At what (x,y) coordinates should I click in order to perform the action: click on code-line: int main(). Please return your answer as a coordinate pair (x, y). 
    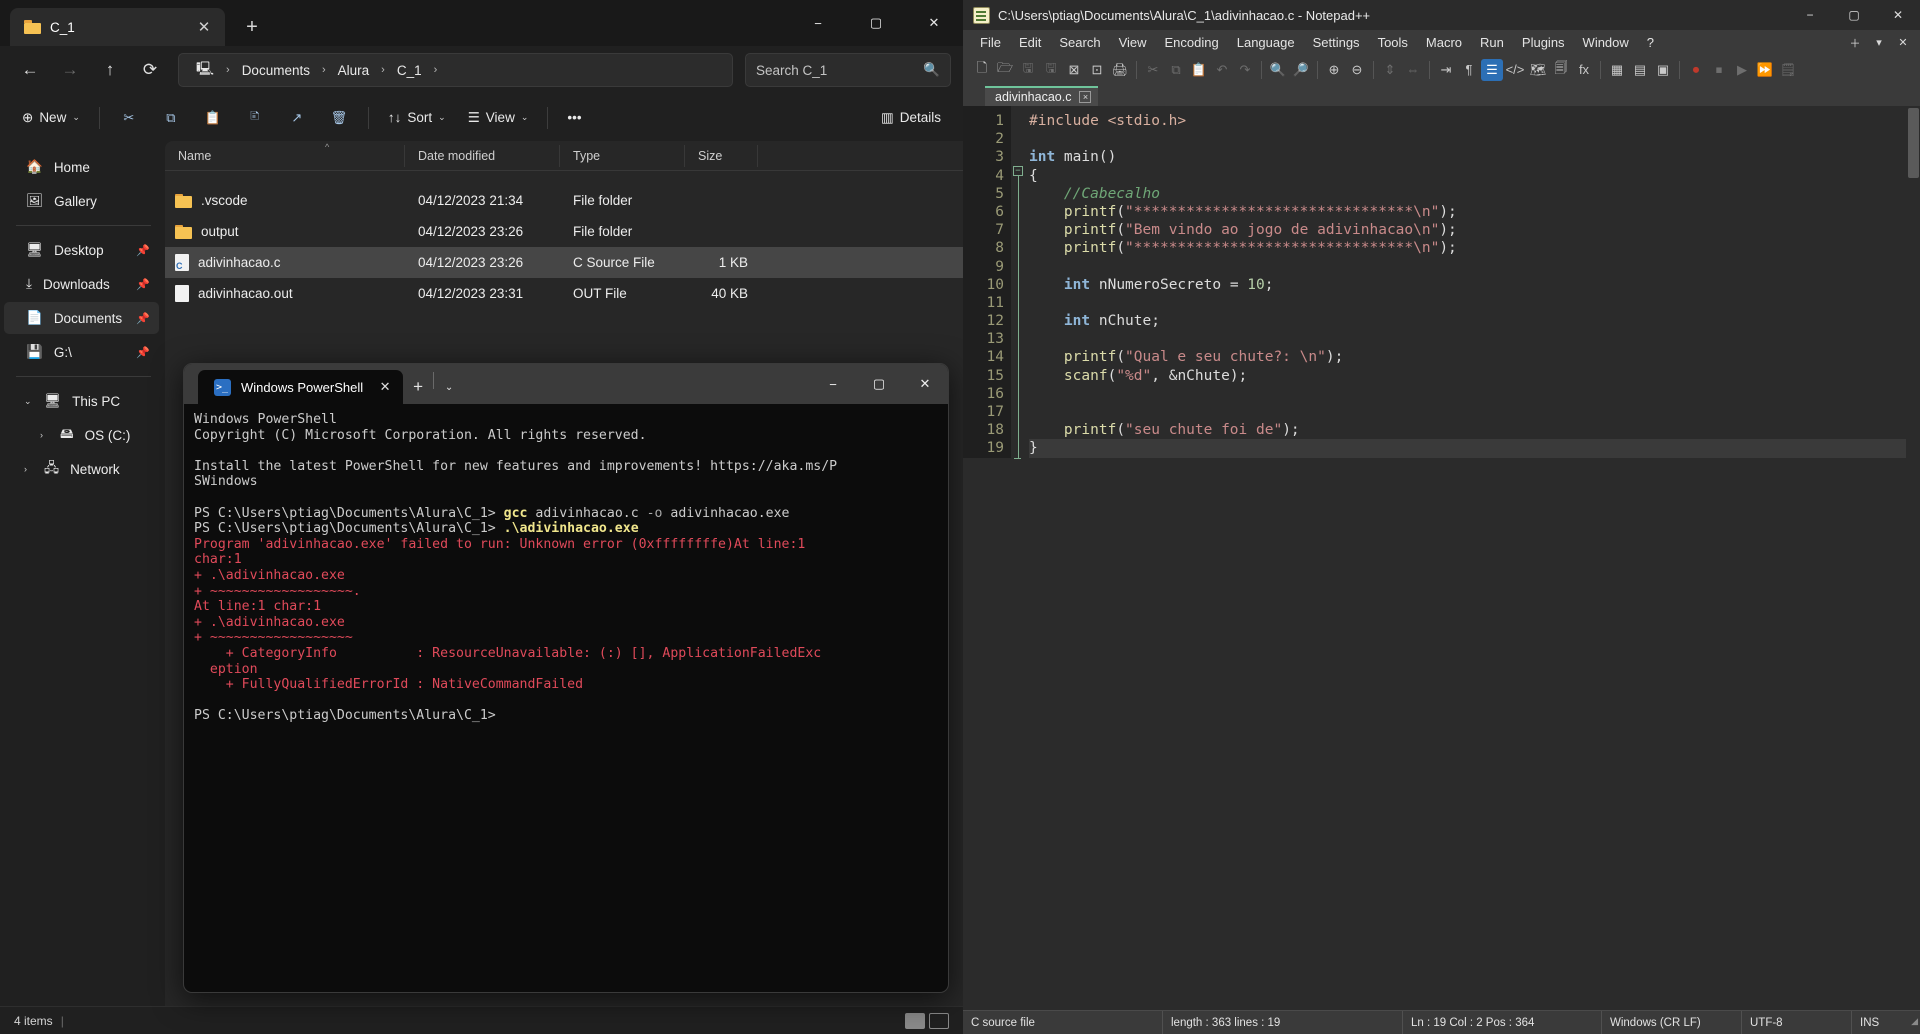
    Looking at the image, I should click on (1474, 157).